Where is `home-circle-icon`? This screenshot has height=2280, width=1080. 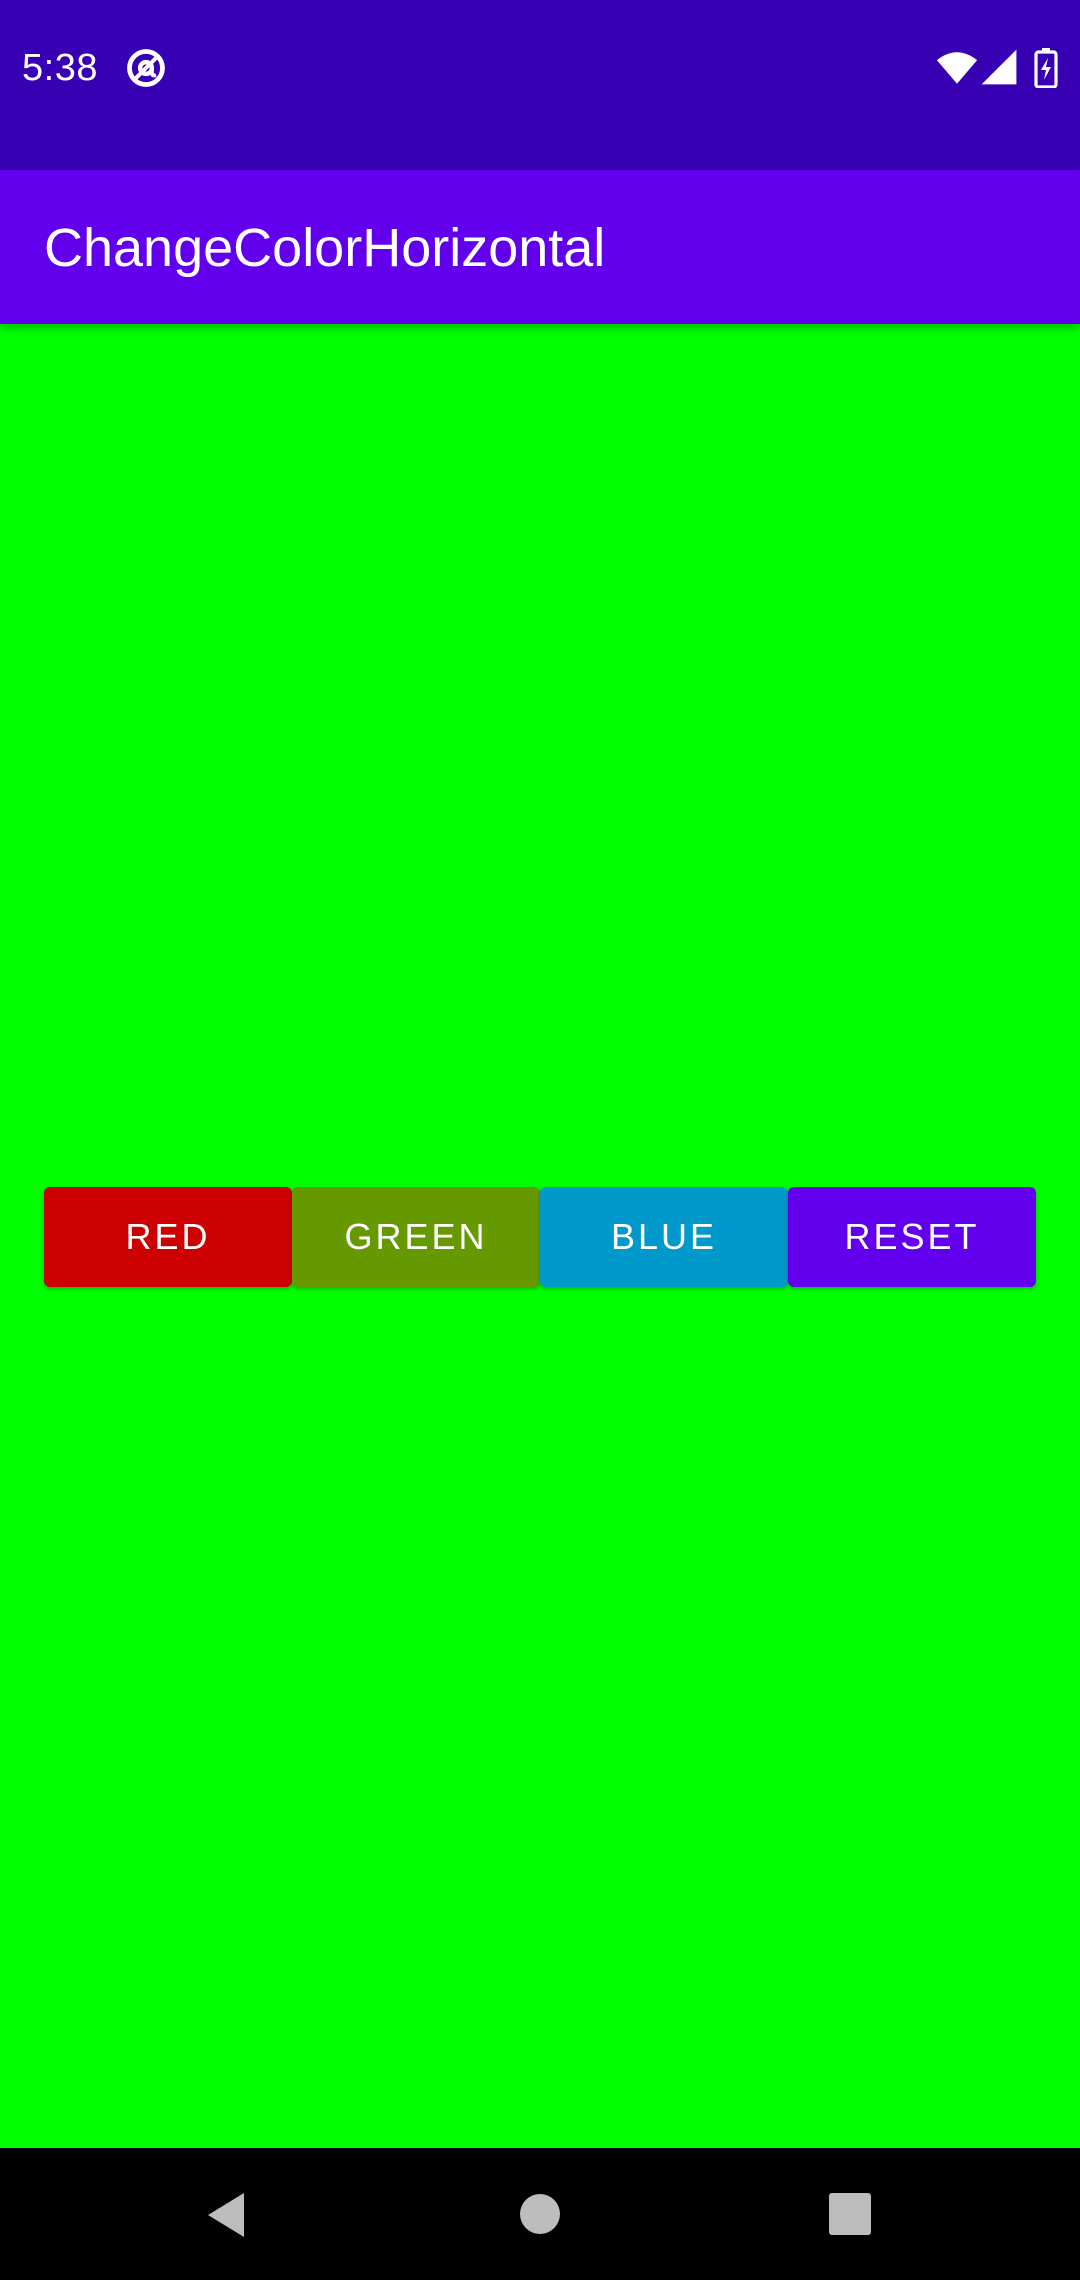
home-circle-icon is located at coordinates (540, 2214).